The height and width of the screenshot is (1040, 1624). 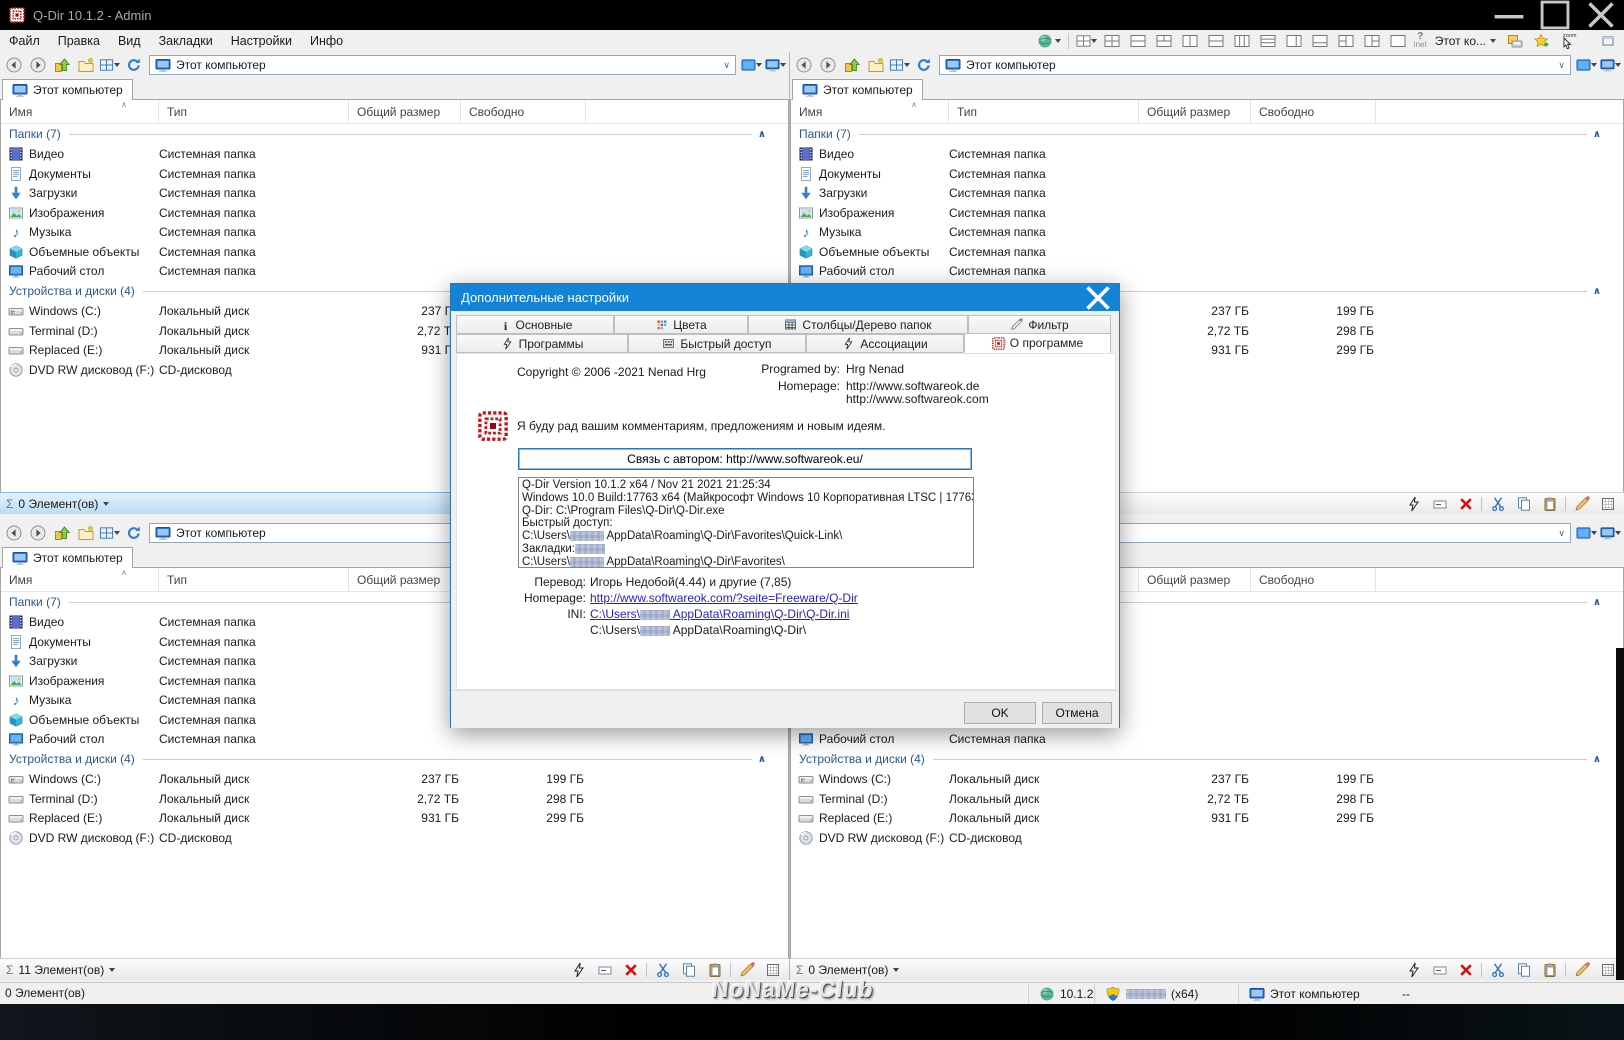 What do you see at coordinates (394, 780) in the screenshot?
I see `file-row: Windows (C:)Локальный диск237 ГБ199 ГБ` at bounding box center [394, 780].